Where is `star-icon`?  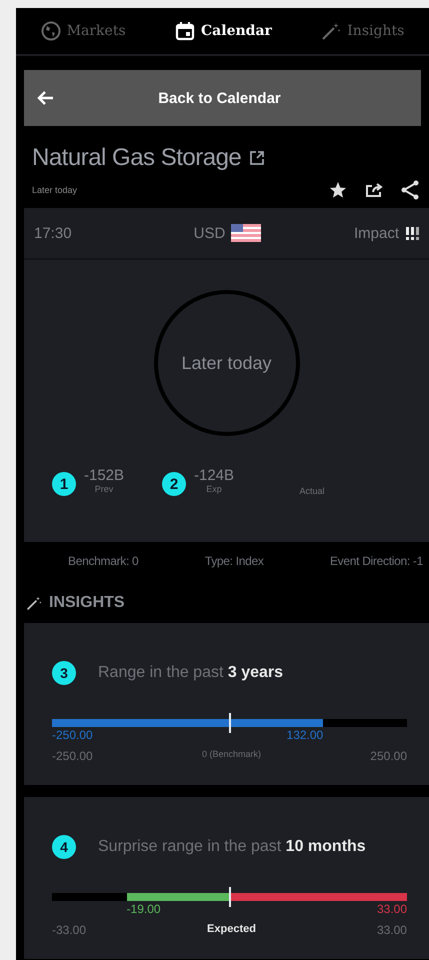 star-icon is located at coordinates (338, 190).